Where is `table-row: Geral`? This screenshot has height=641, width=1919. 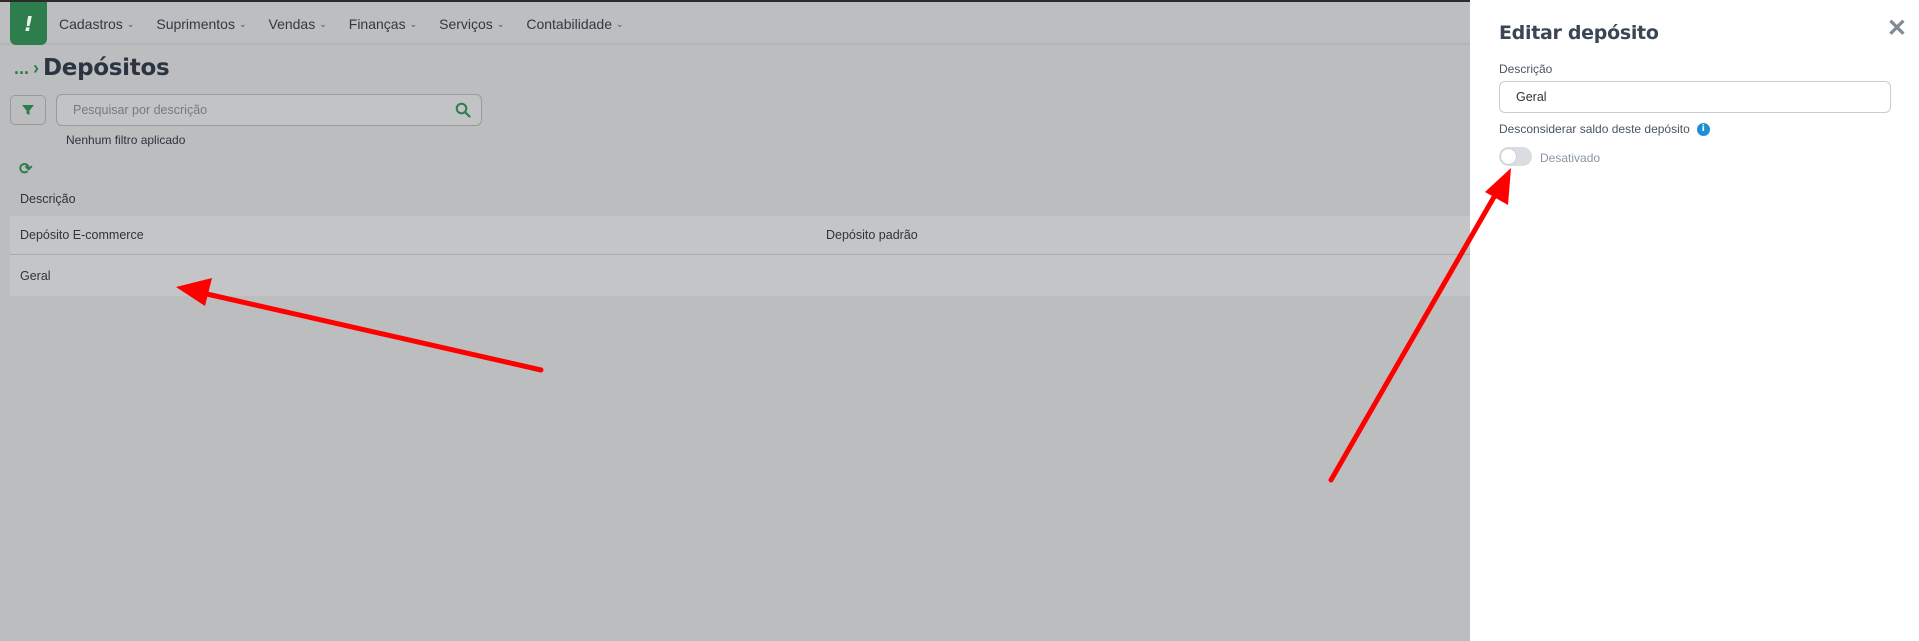 table-row: Geral is located at coordinates (740, 275).